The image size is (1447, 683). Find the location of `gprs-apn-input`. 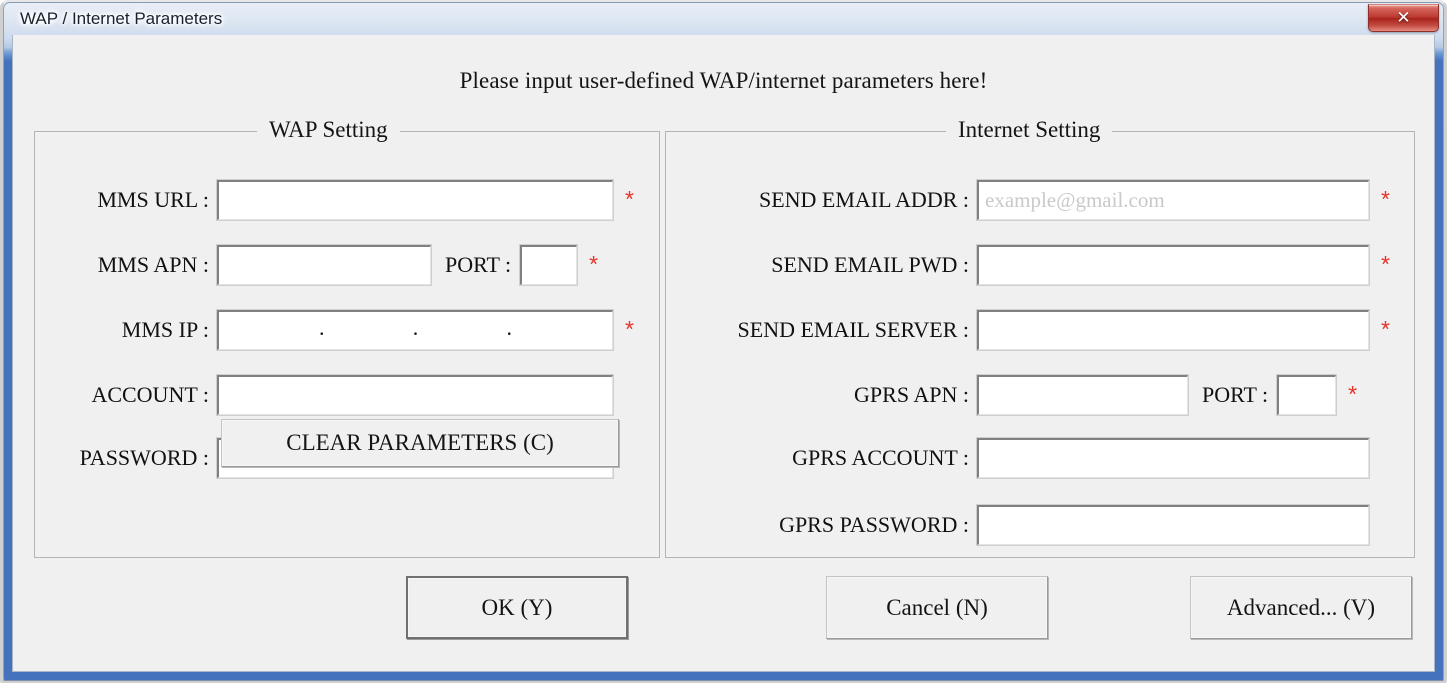

gprs-apn-input is located at coordinates (1082, 395).